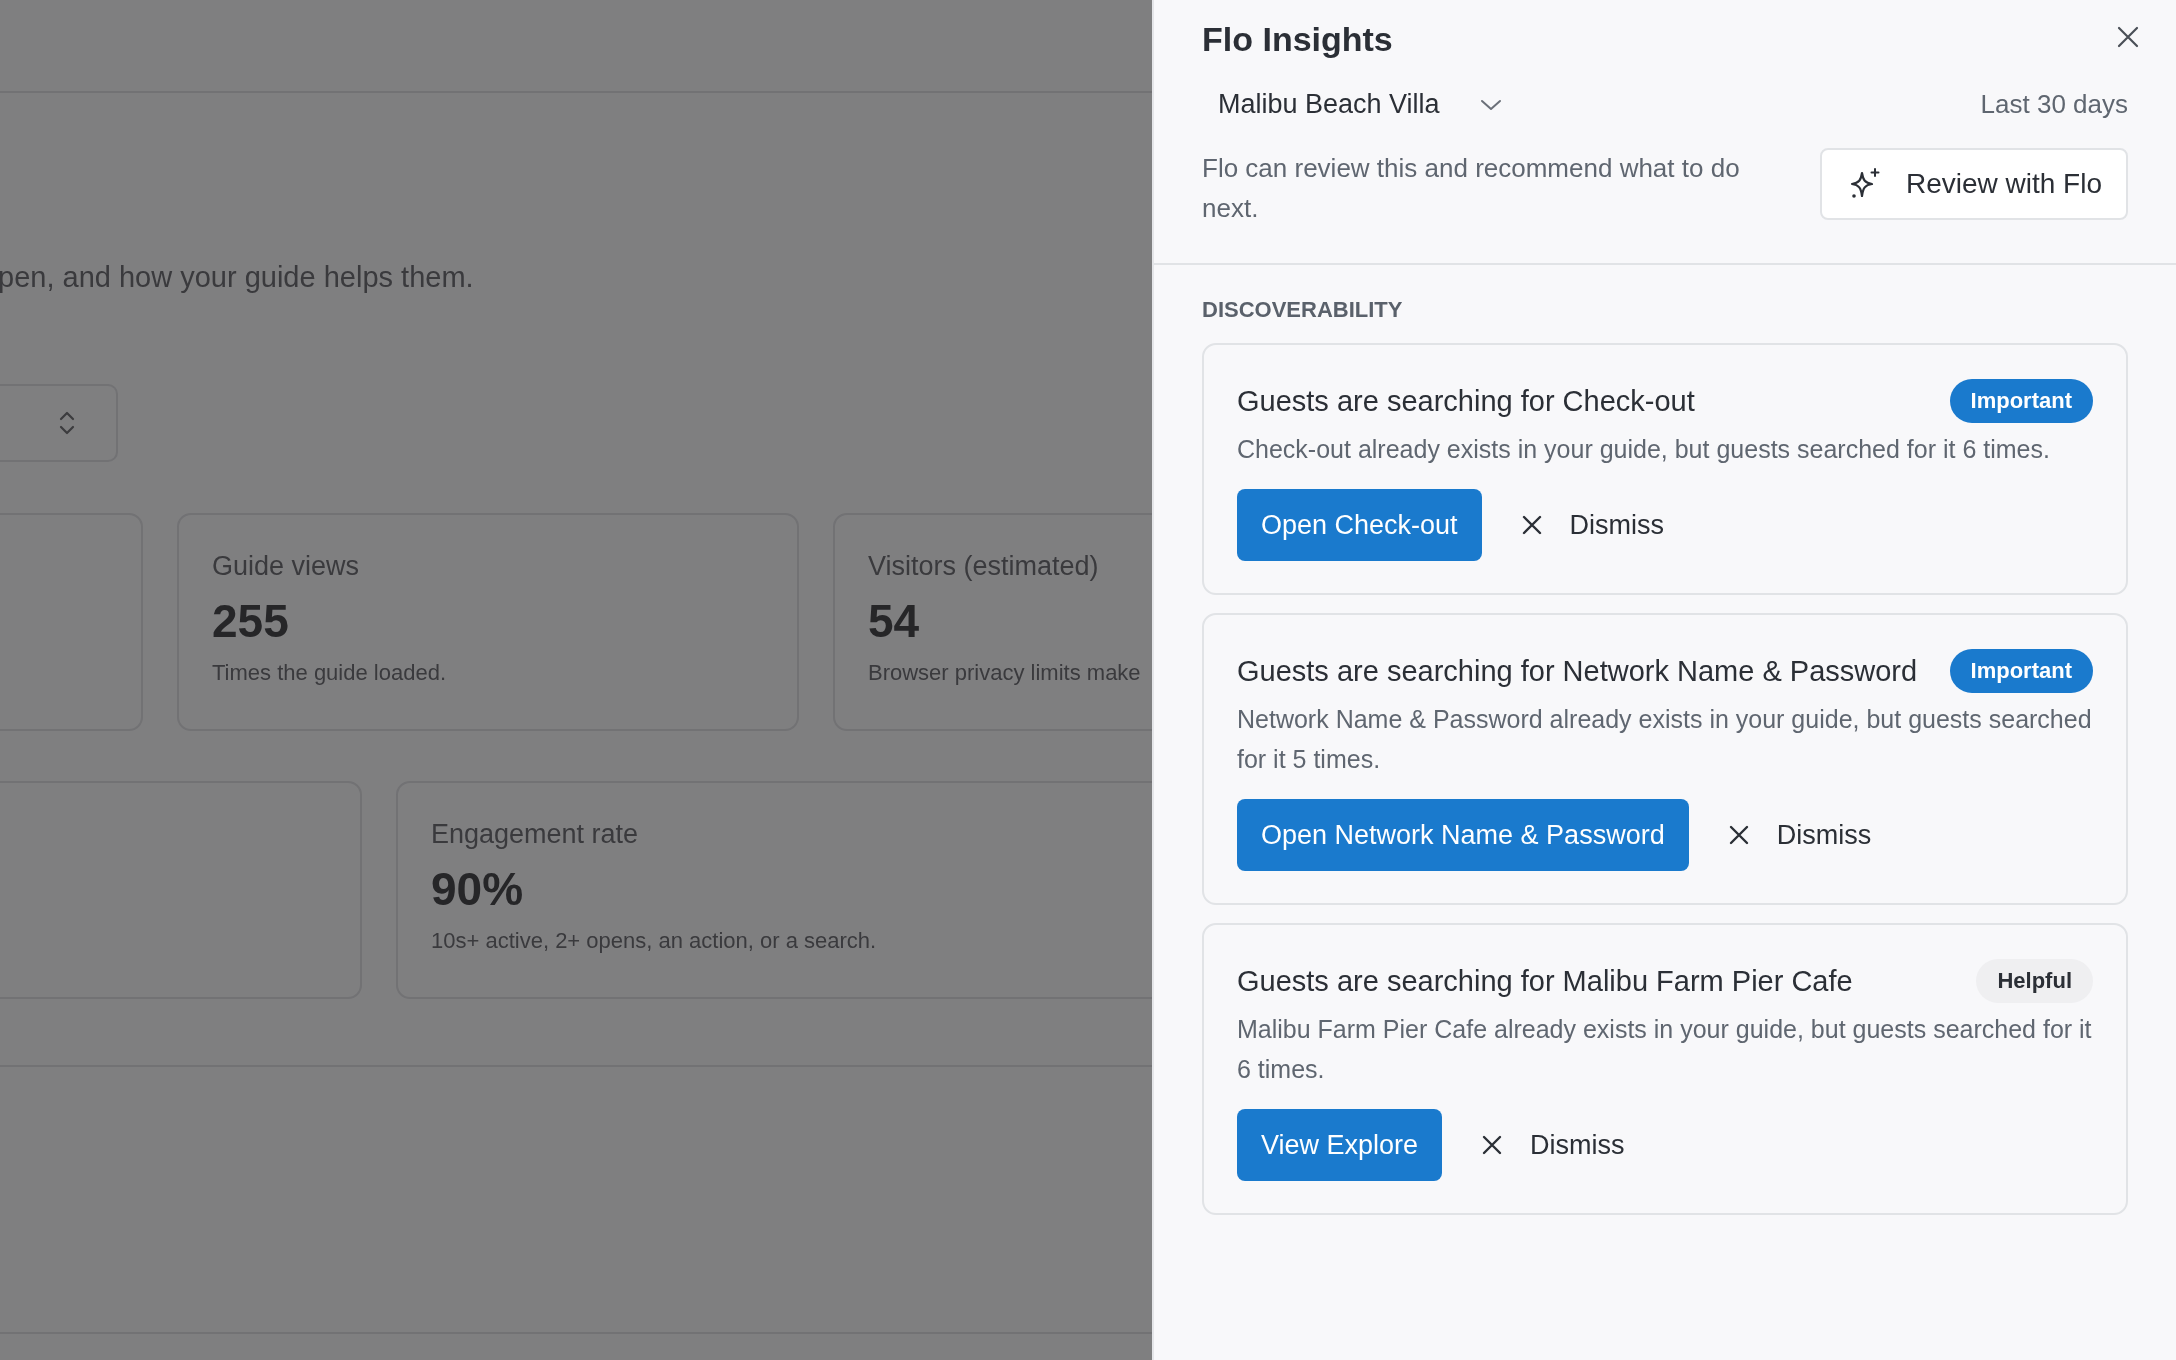 This screenshot has height=1360, width=2176. What do you see at coordinates (1471, 188) in the screenshot?
I see `review-description: Flo can review this and recommend what to do next.` at bounding box center [1471, 188].